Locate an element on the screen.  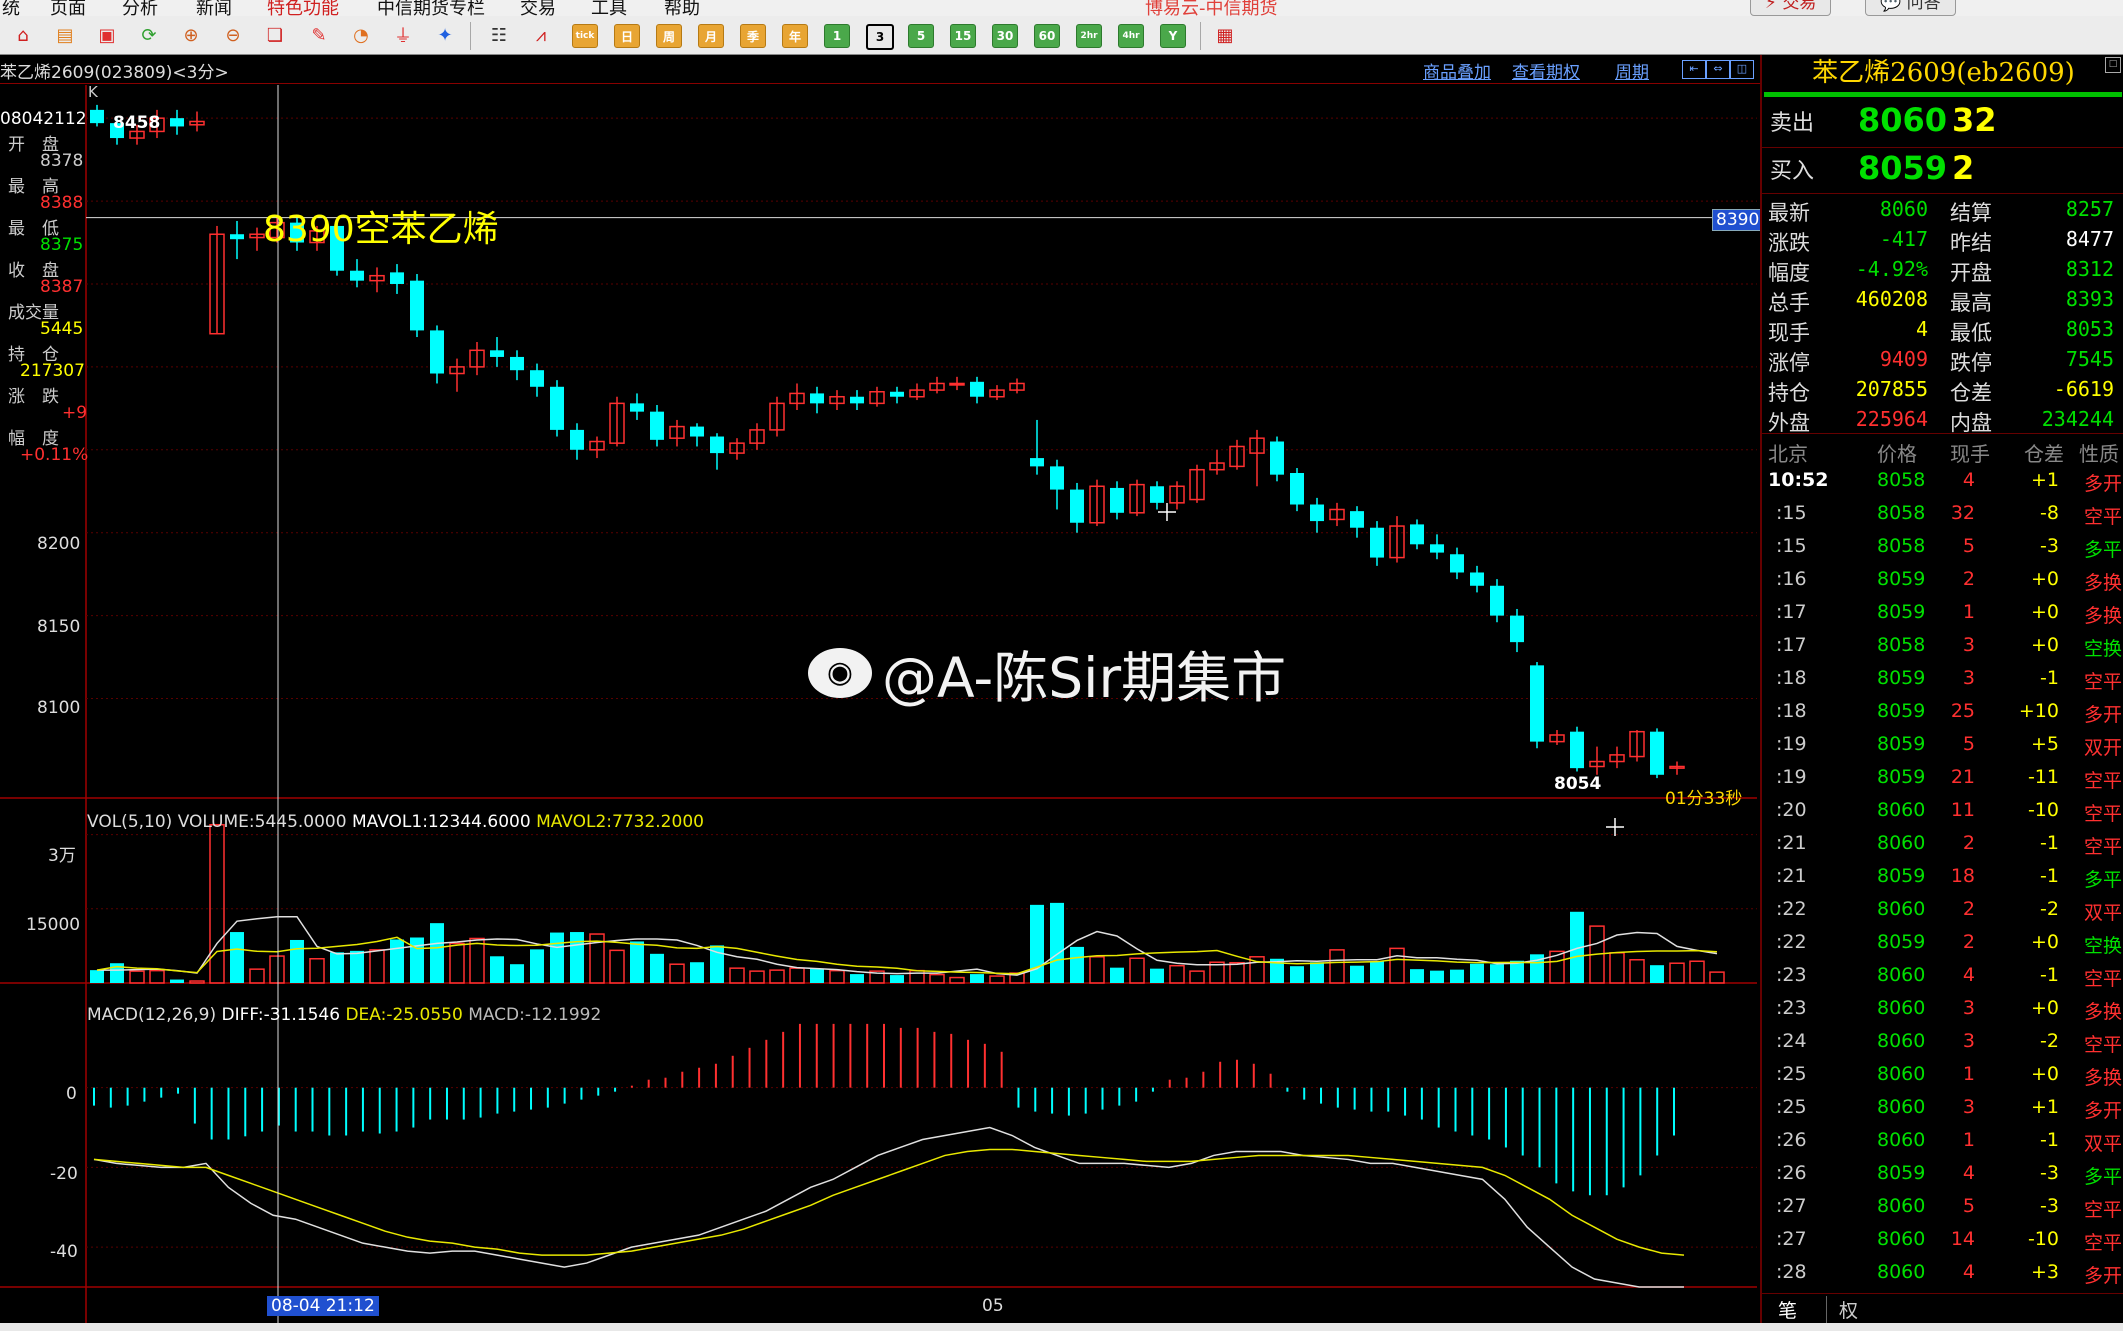
period-2hr-button: 2hr is located at coordinates (1089, 36).